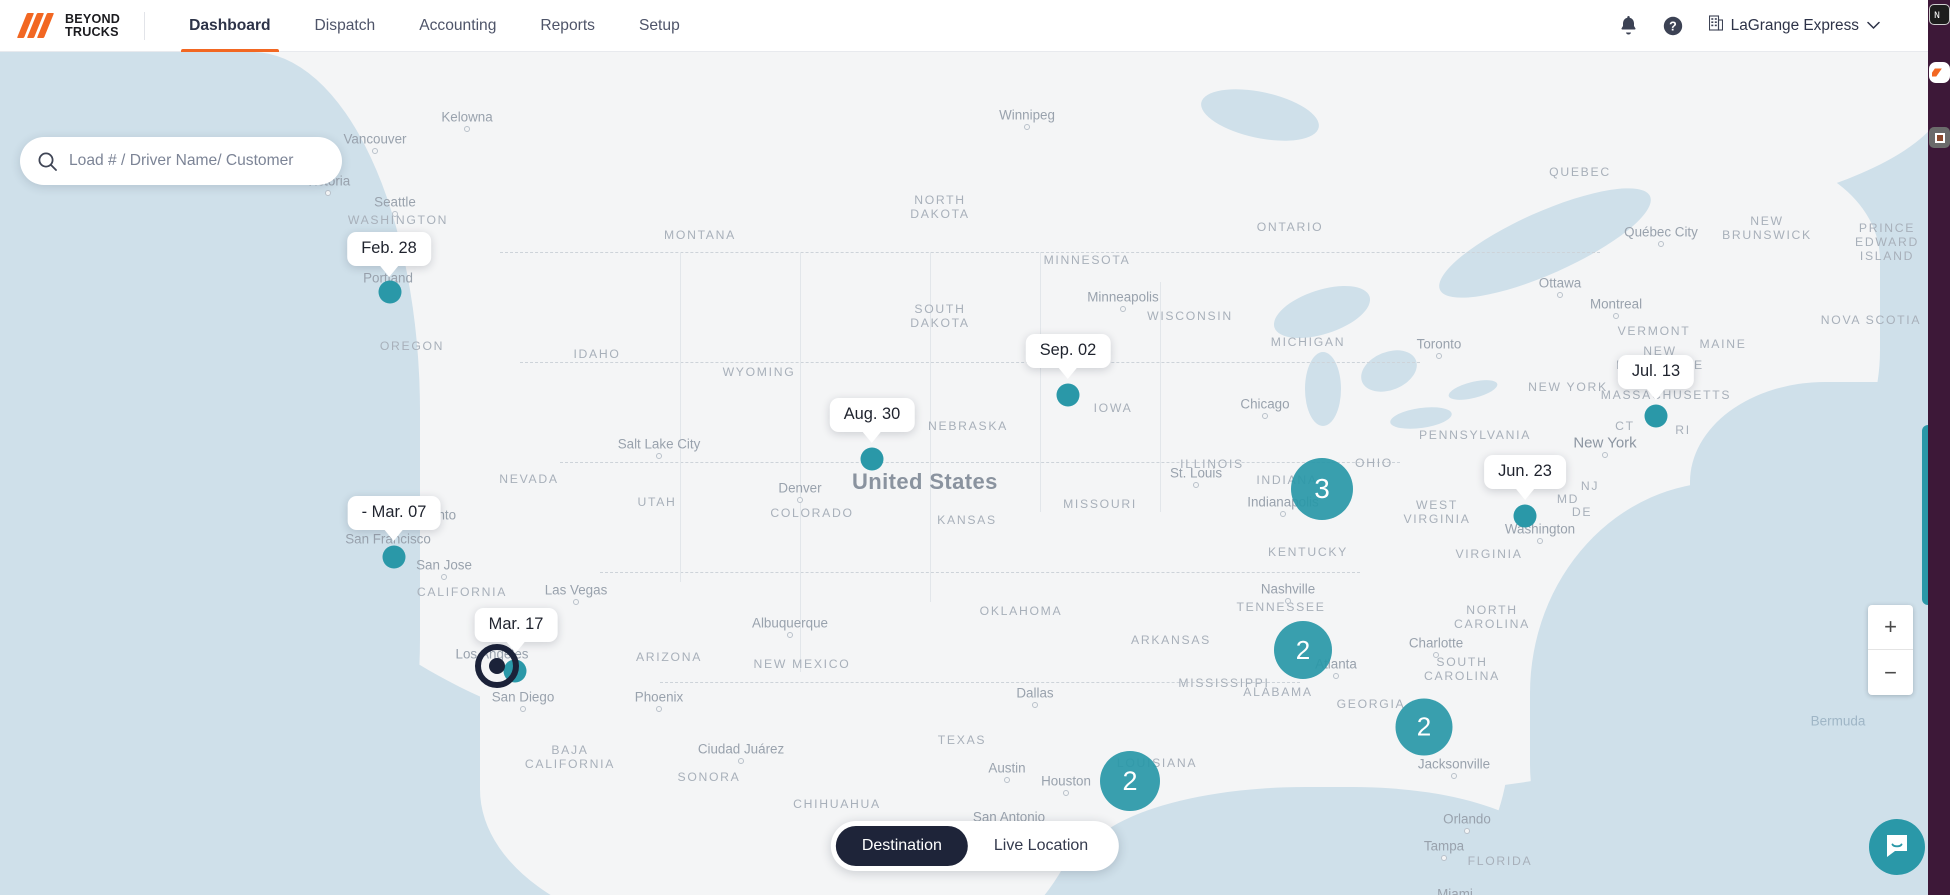 Image resolution: width=1950 pixels, height=895 pixels. I want to click on map-marker-date-tooltip: - Mar. 07, so click(394, 518).